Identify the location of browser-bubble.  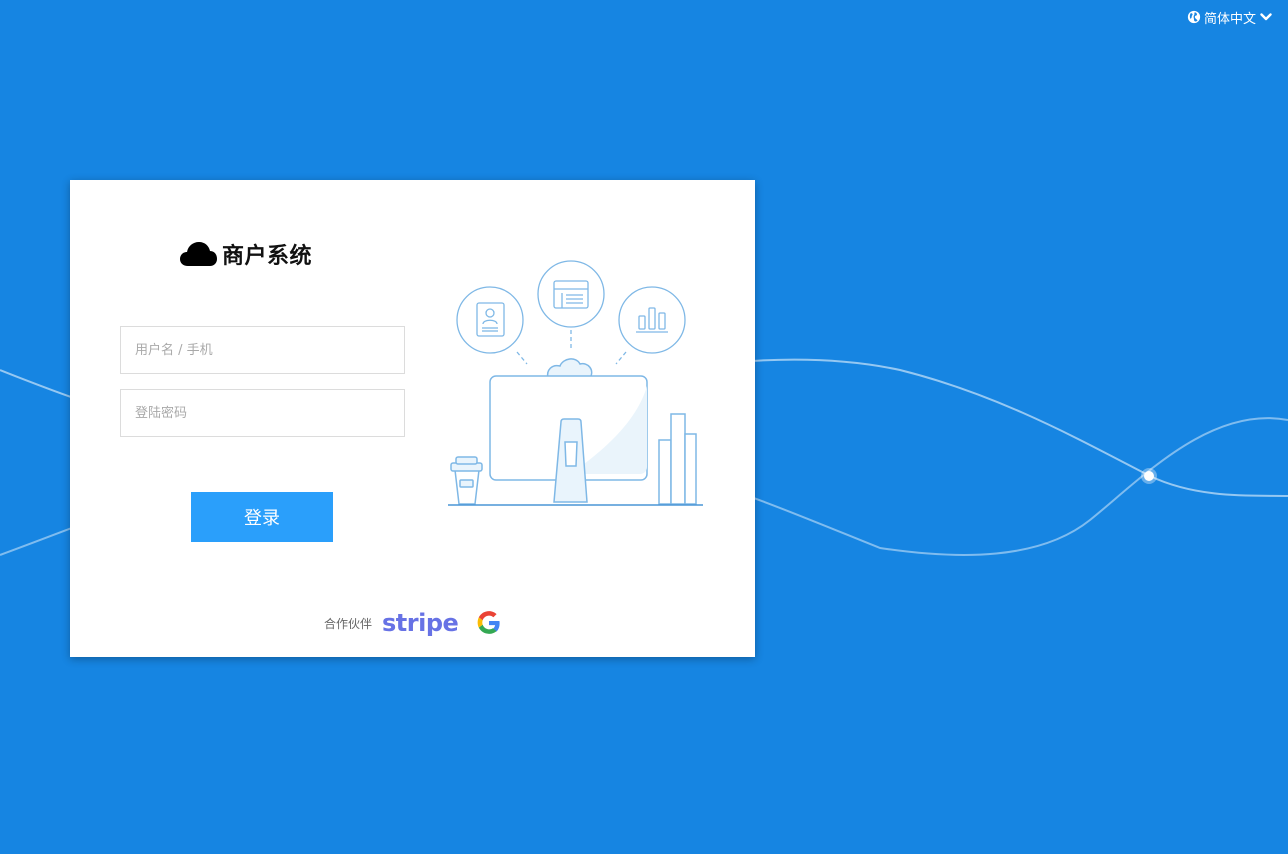
(571, 294).